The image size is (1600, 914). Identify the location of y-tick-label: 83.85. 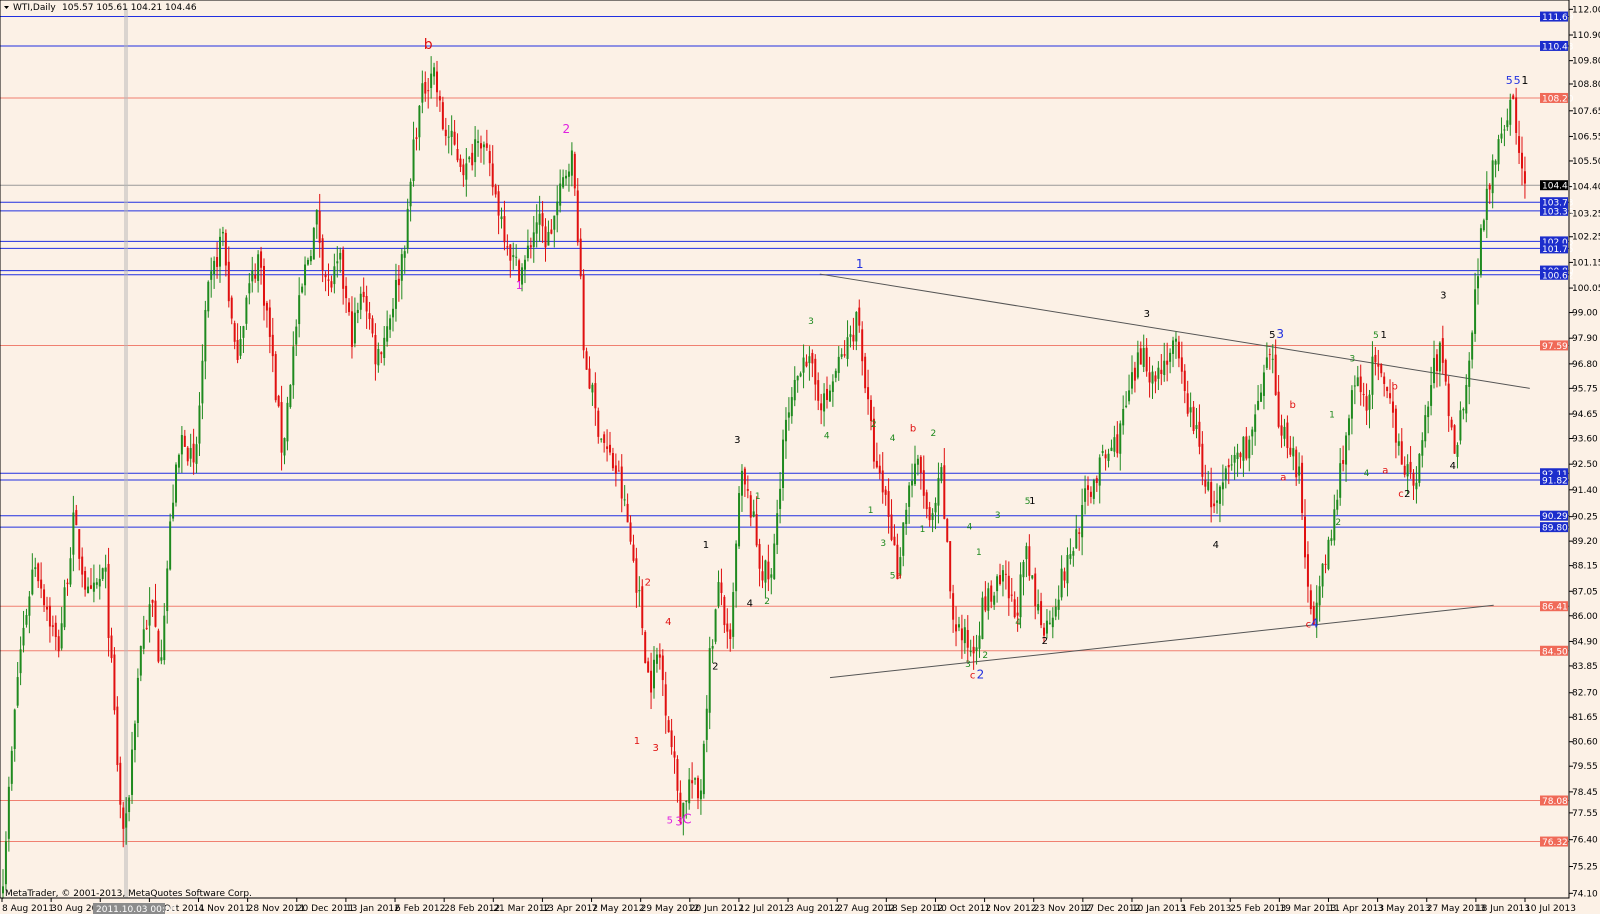
(1585, 667).